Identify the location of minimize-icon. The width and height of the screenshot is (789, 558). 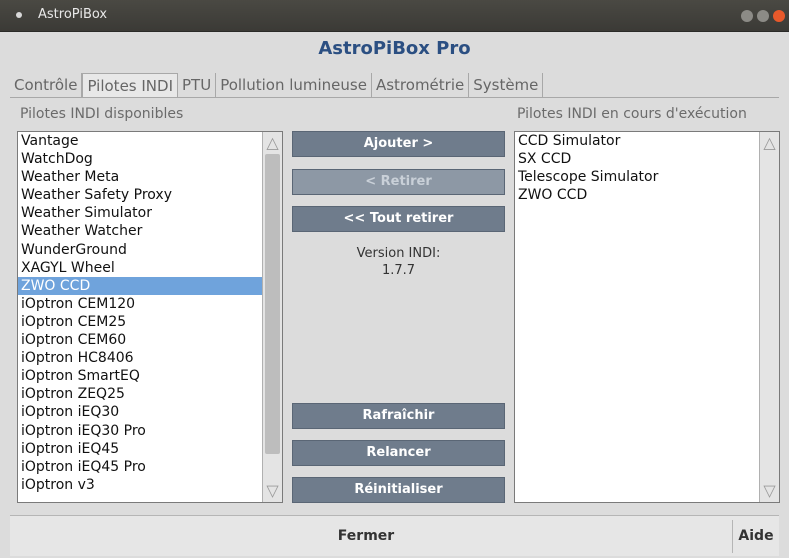
(747, 16).